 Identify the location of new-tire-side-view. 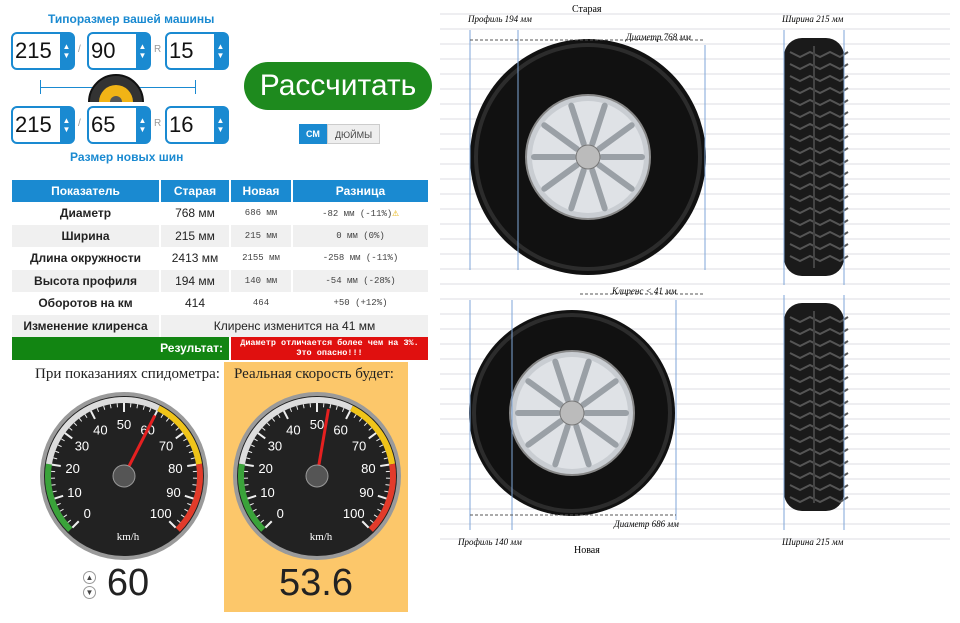
(572, 413).